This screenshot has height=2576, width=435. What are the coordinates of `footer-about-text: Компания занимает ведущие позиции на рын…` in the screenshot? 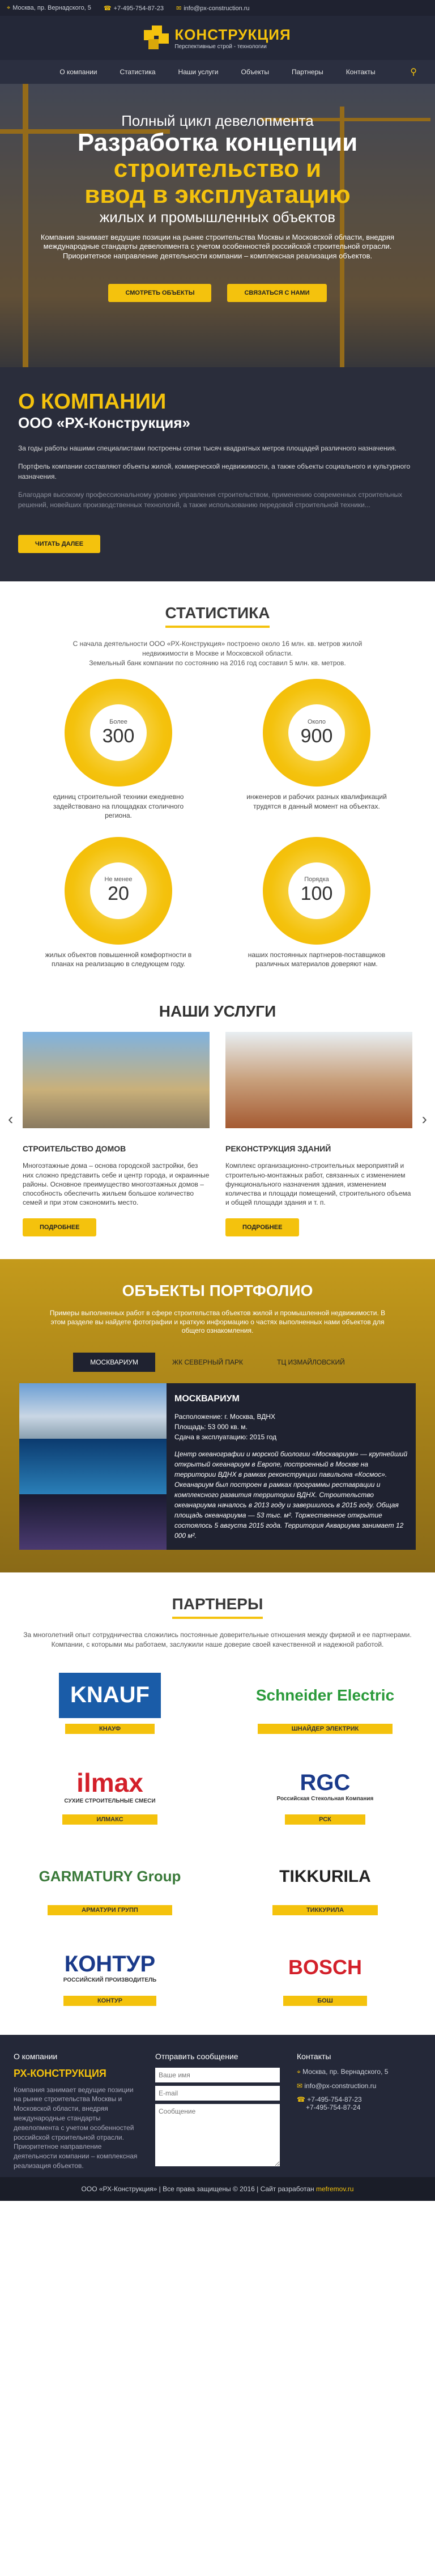 It's located at (76, 2127).